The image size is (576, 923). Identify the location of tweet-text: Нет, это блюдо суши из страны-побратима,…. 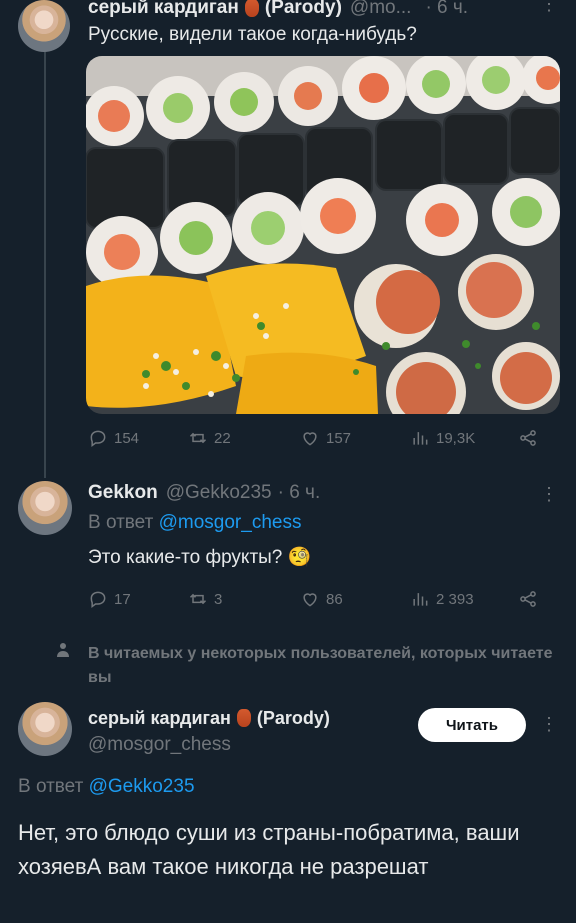
(269, 849).